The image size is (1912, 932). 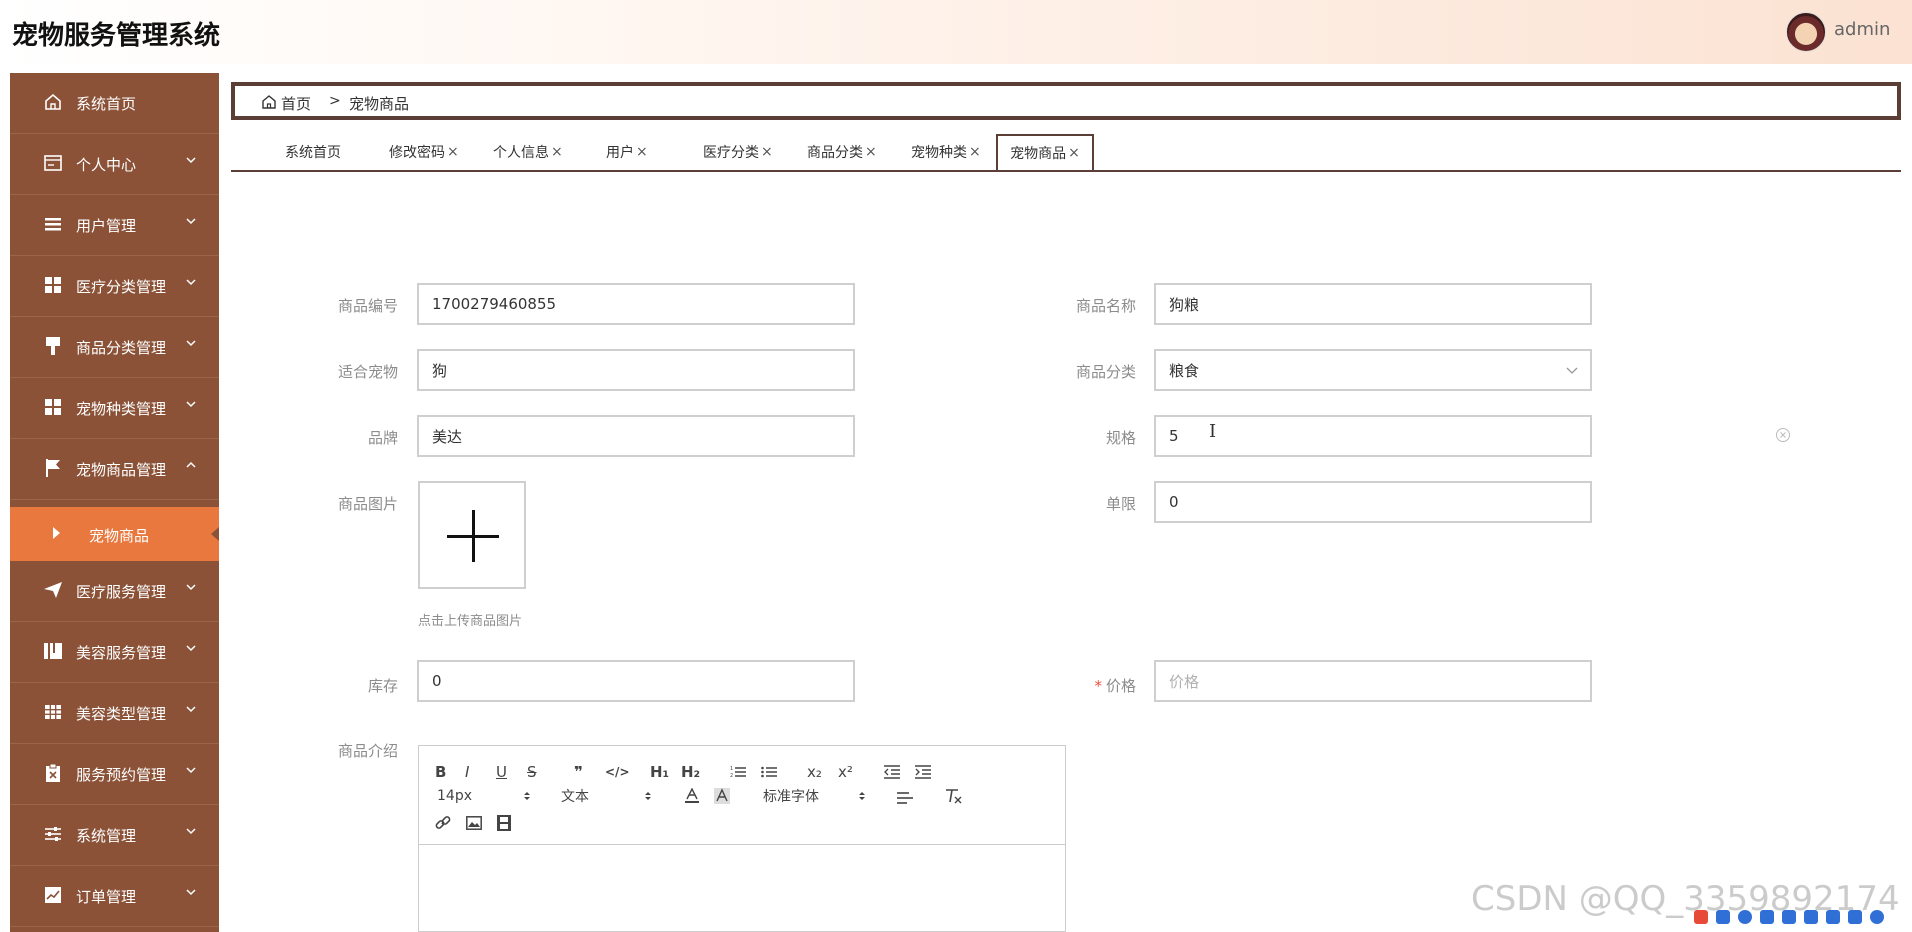 I want to click on bold-button: B, so click(x=440, y=772).